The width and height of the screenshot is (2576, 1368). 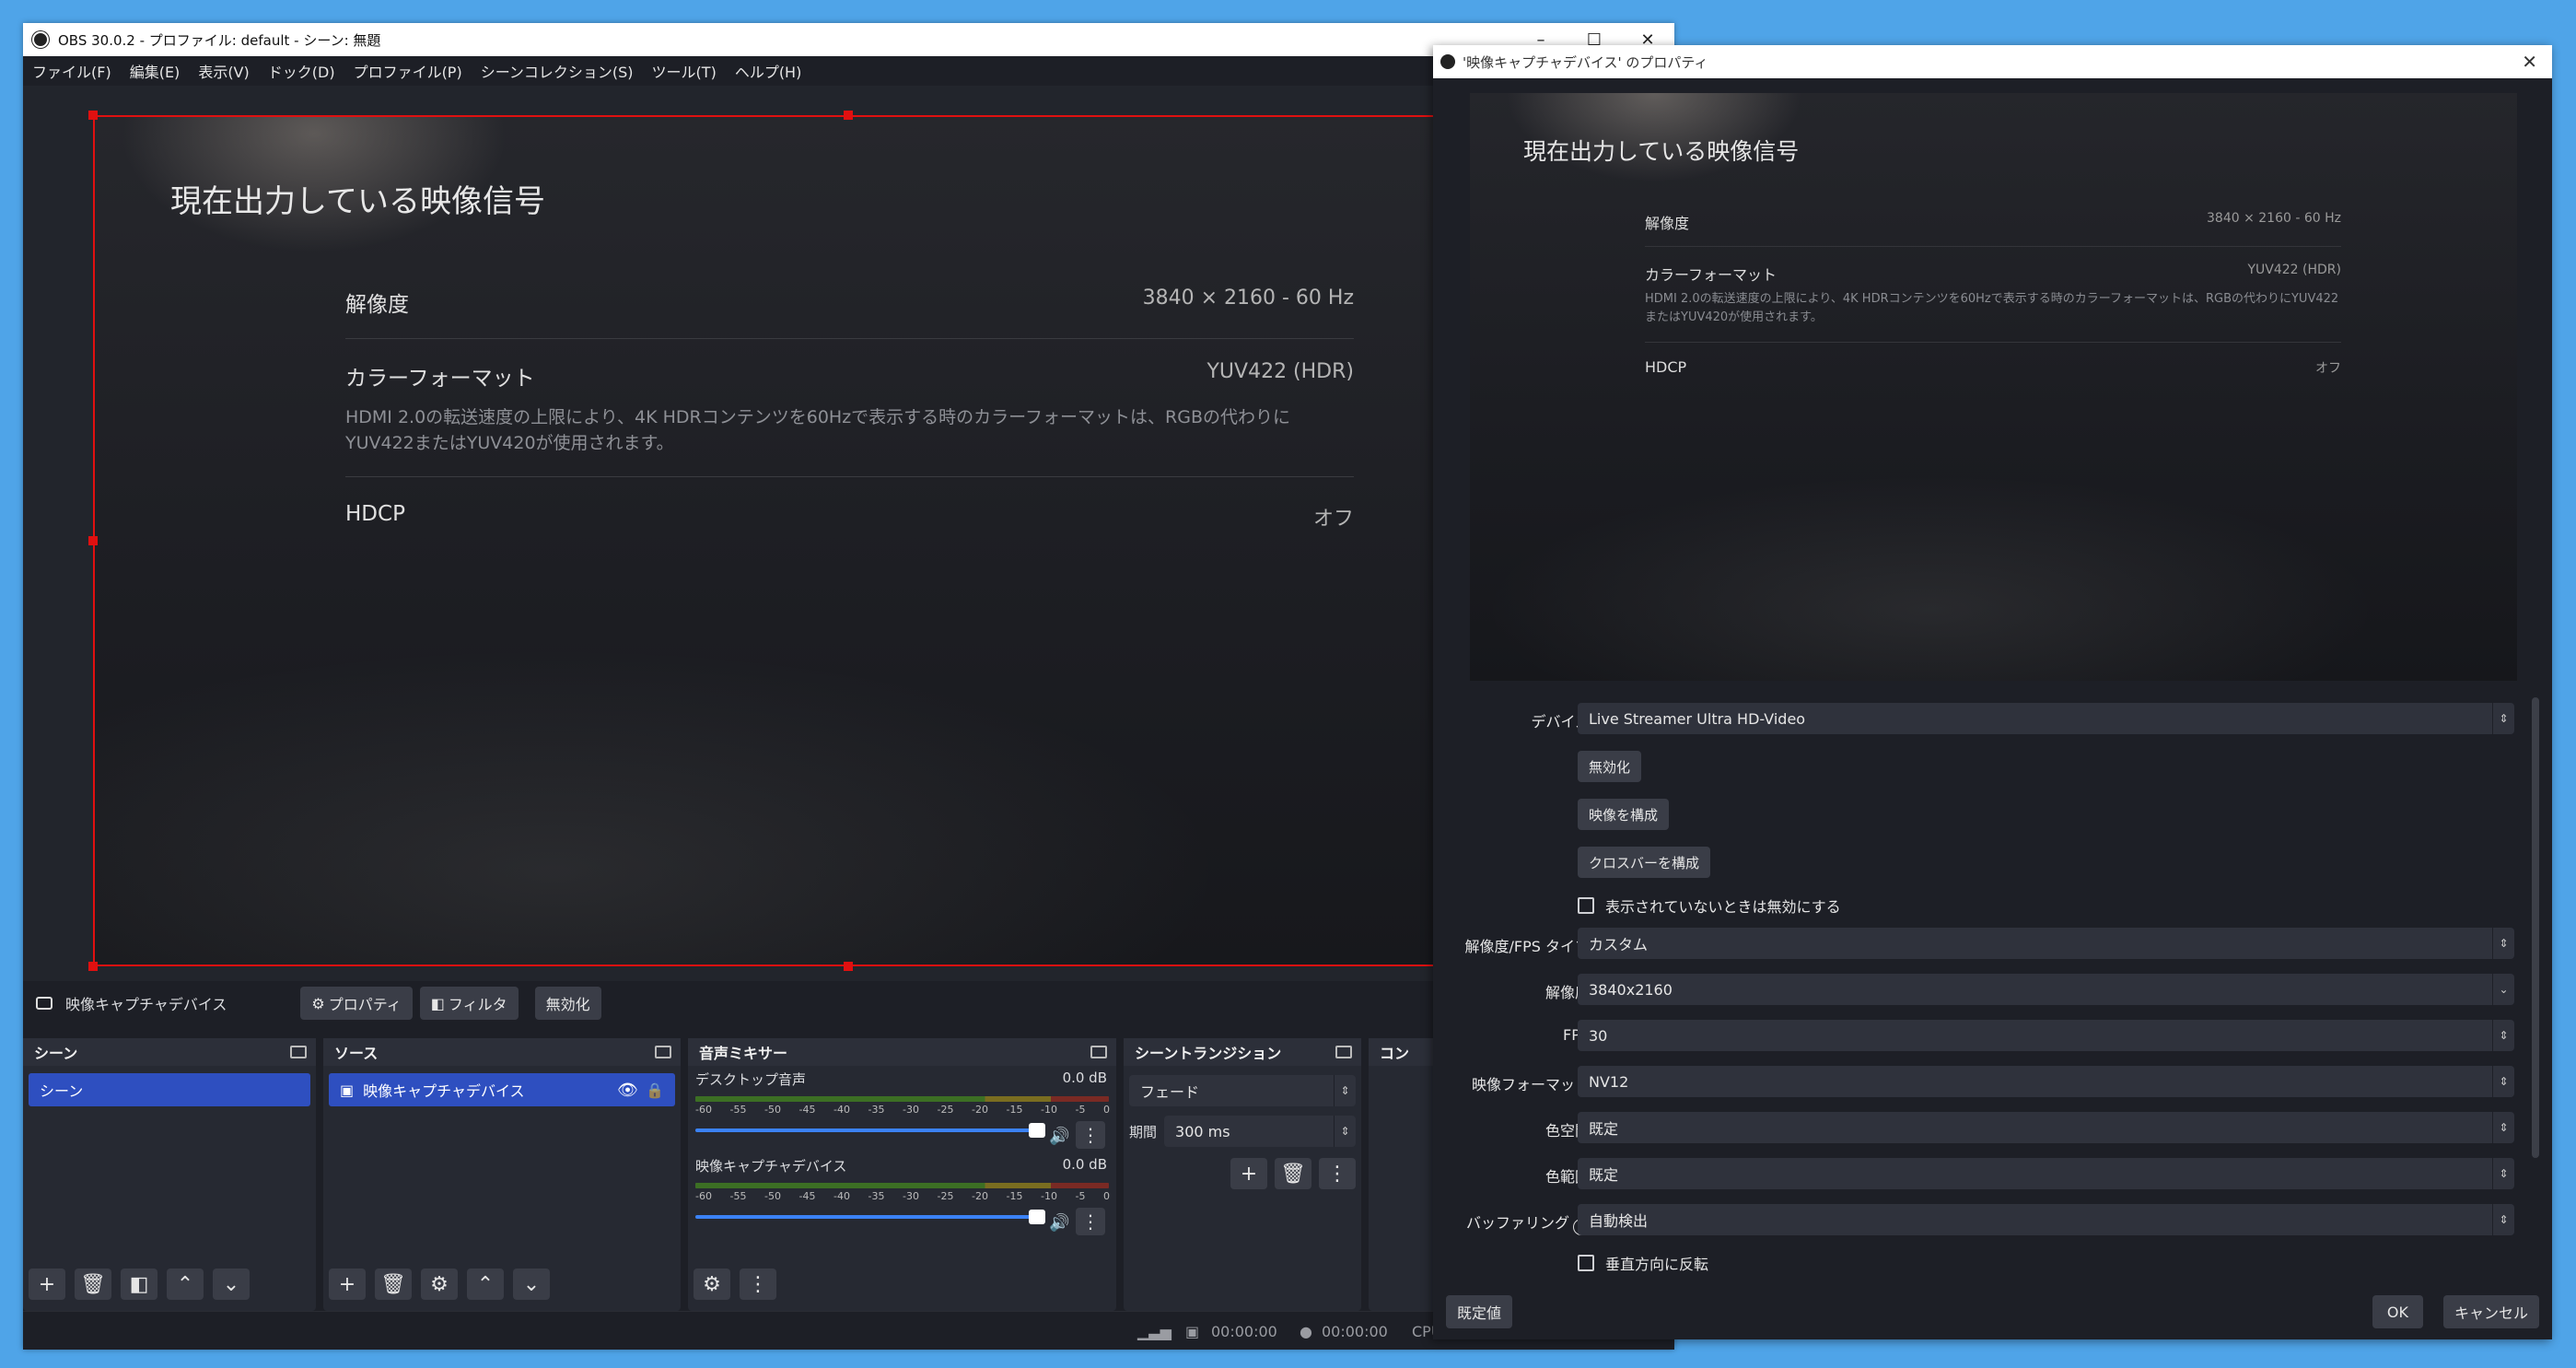 What do you see at coordinates (1624, 815) in the screenshot?
I see `configure-video-button: 映像を構成` at bounding box center [1624, 815].